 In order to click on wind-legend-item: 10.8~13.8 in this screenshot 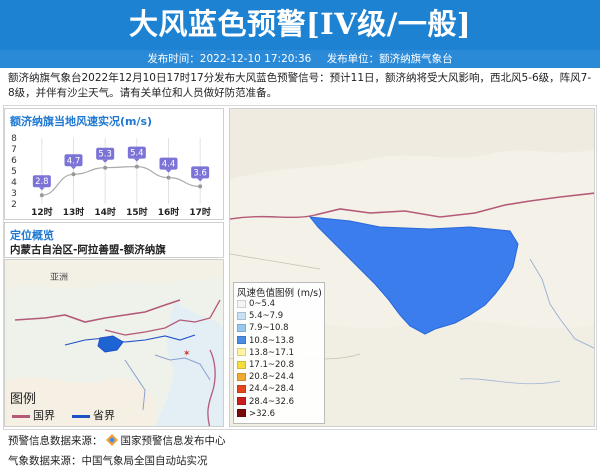, I will do `click(265, 341)`.